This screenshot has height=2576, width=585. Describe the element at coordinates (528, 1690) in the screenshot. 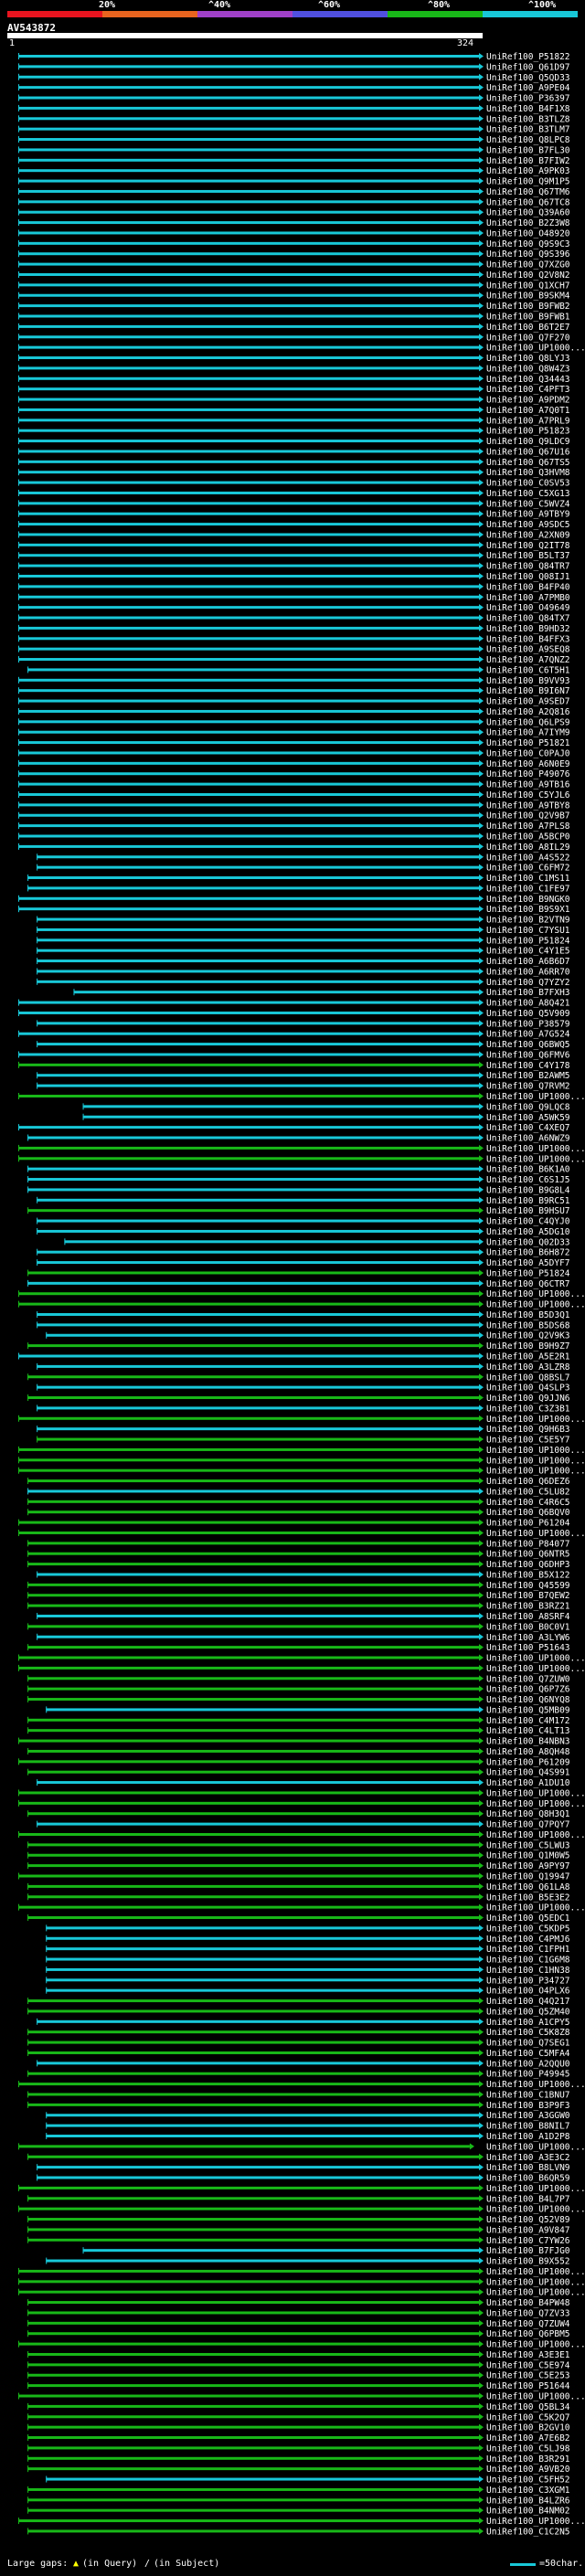

I see `hit-label: UniRef100_Q6P7Z6` at that location.